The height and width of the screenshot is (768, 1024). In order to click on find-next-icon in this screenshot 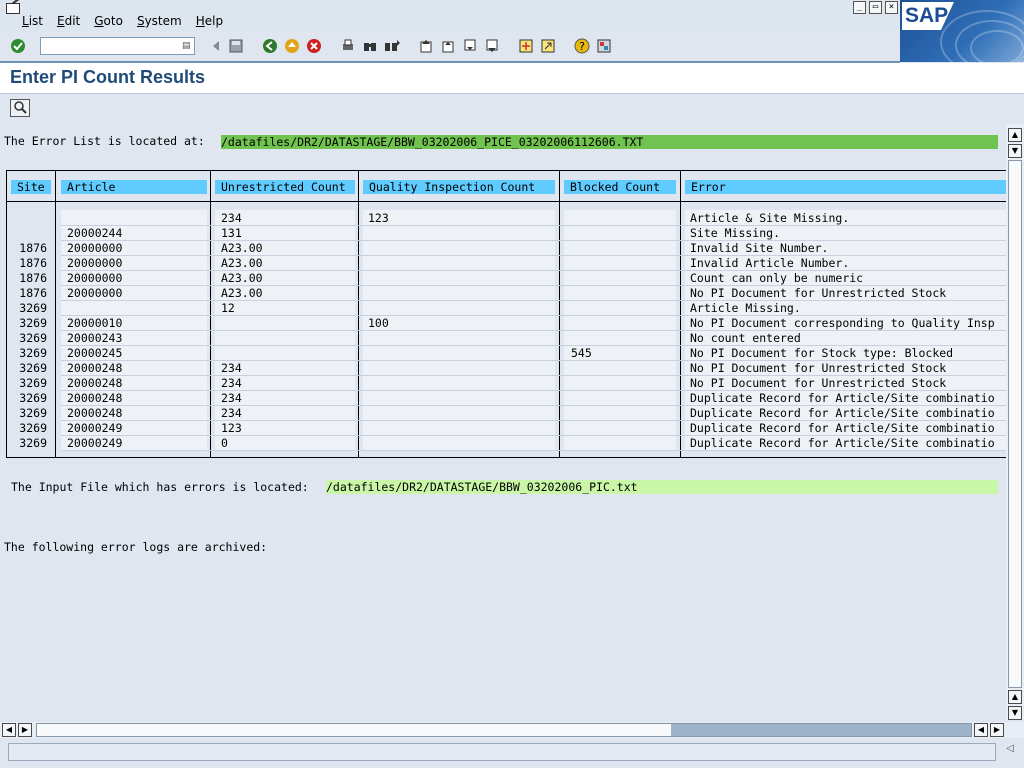, I will do `click(392, 46)`.